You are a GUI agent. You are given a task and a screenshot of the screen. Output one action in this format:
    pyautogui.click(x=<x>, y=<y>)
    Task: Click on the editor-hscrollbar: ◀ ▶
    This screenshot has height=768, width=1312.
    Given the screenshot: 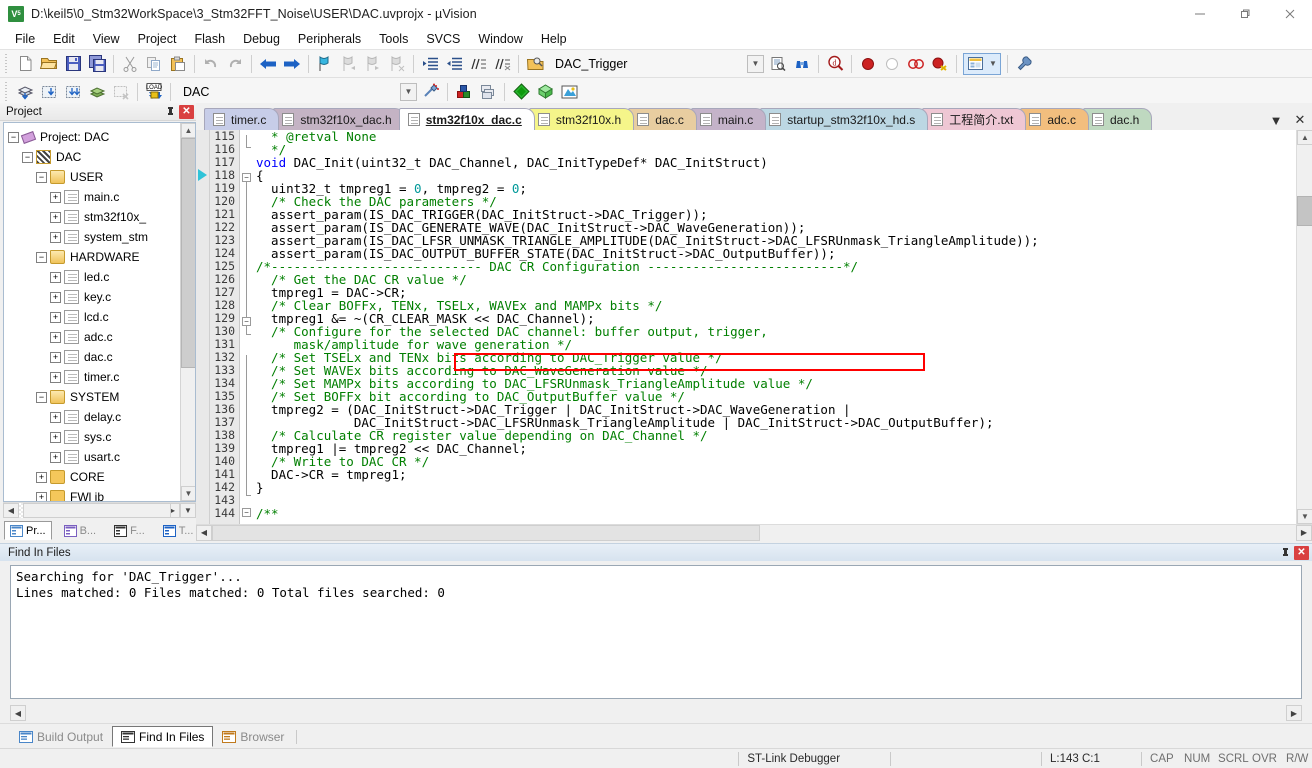 What is the action you would take?
    pyautogui.click(x=754, y=532)
    